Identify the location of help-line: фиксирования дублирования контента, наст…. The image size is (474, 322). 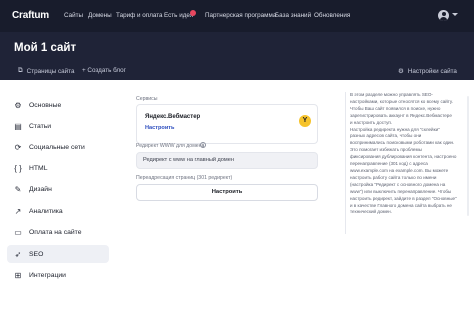
(403, 157).